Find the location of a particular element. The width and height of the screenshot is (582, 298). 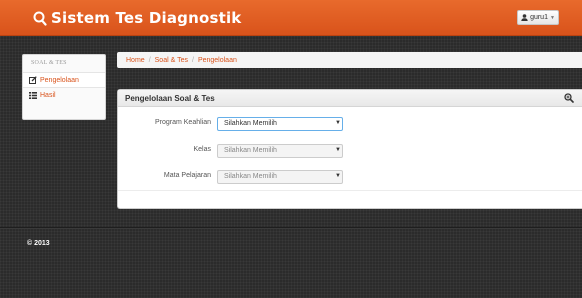

form-row-program-keahlian: Program Keahlian Silahkan Memilih ▼ is located at coordinates (350, 124).